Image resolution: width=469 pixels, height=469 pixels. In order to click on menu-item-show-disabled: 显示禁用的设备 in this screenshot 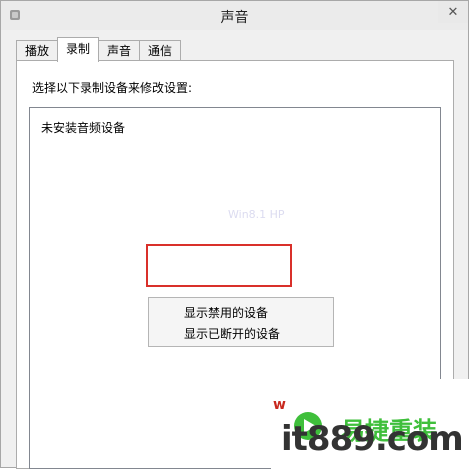, I will do `click(226, 312)`.